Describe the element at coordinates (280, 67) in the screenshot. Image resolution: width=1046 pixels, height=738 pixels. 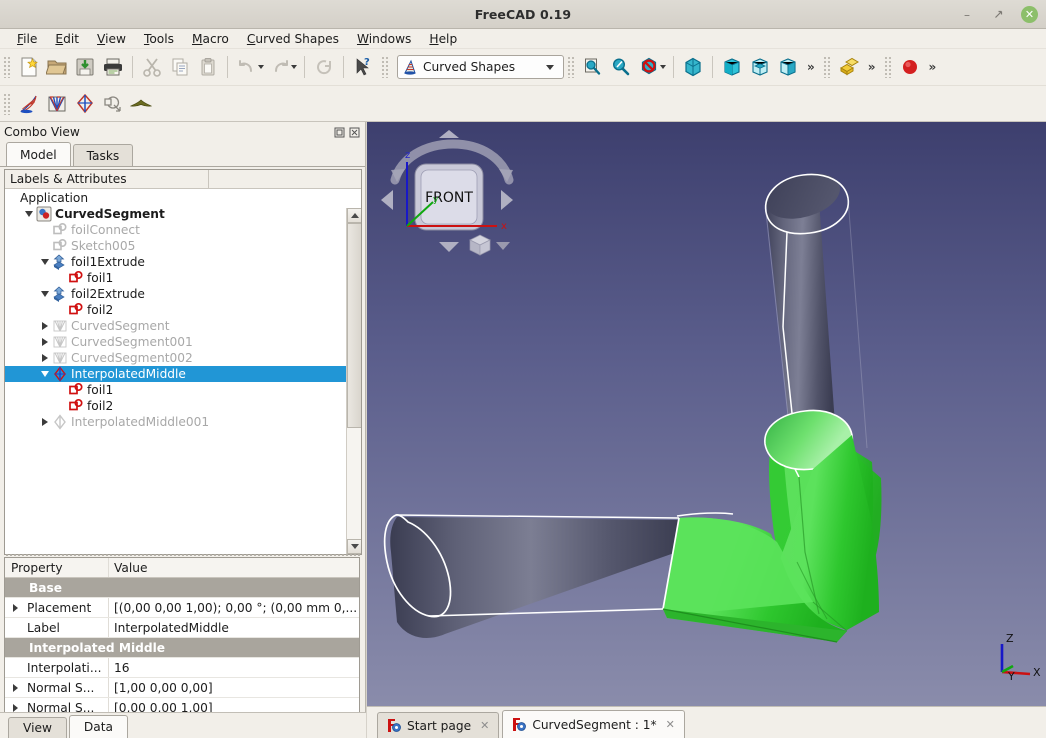
I see `redo-icon` at that location.